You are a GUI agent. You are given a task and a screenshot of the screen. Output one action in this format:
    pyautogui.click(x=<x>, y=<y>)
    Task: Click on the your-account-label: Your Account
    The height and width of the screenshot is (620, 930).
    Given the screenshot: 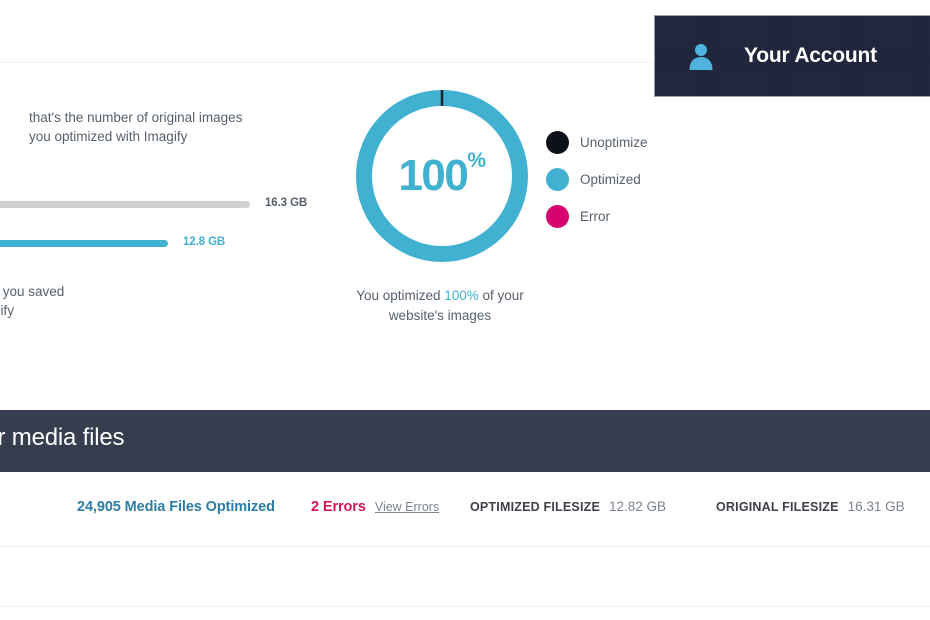 What is the action you would take?
    pyautogui.click(x=810, y=55)
    